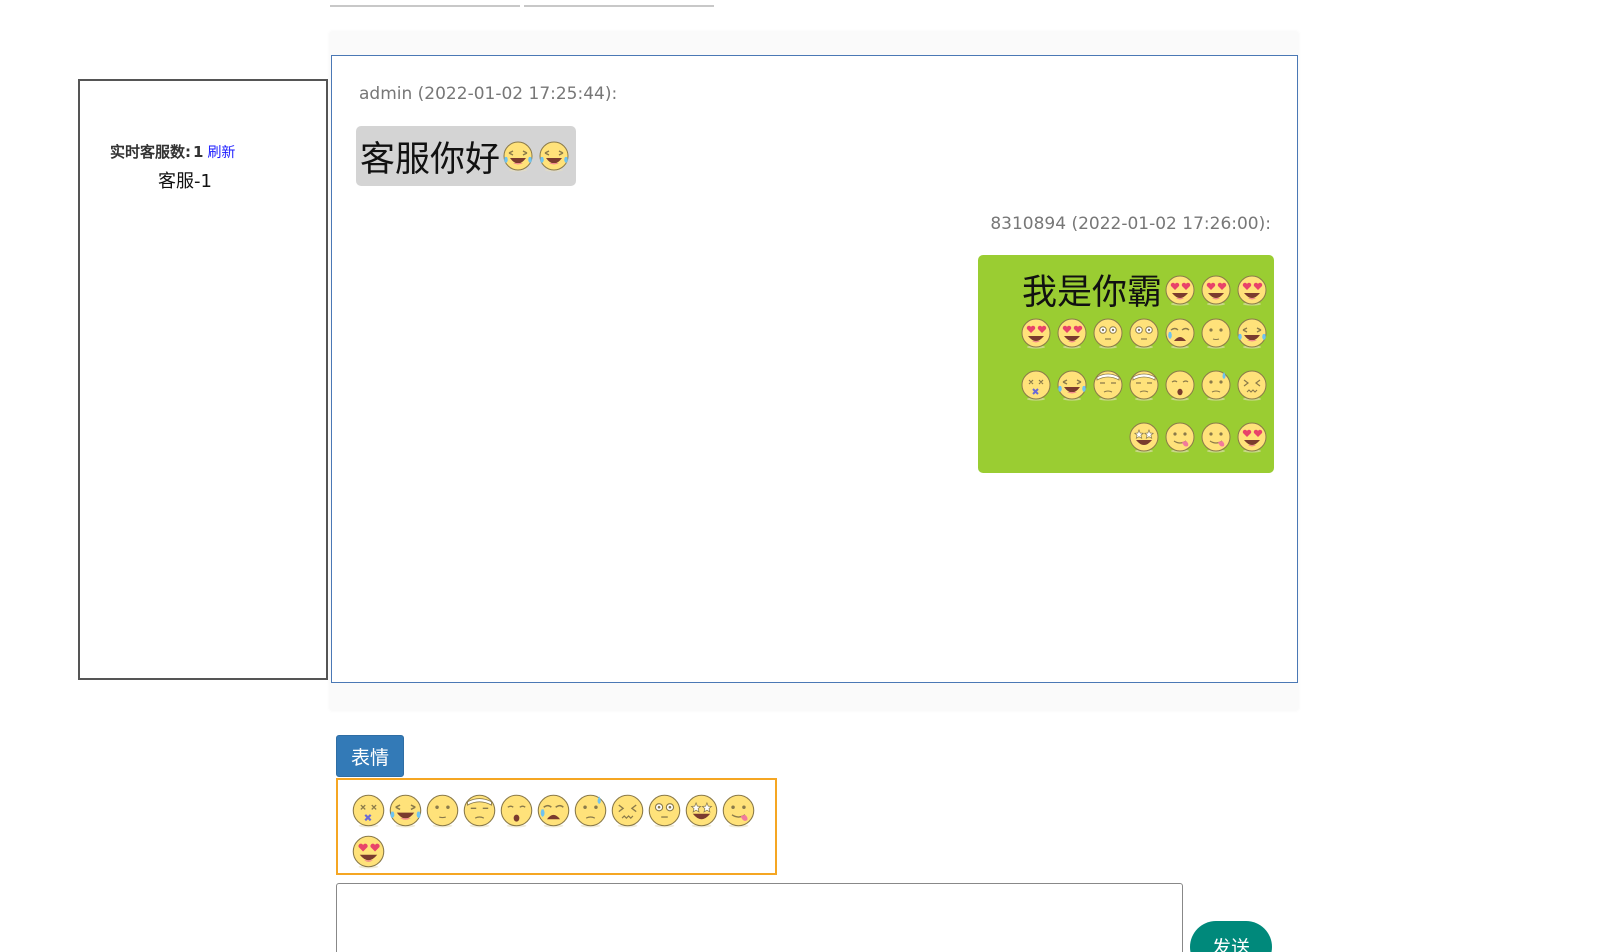  I want to click on message-line: 我是你霸, so click(1137, 290).